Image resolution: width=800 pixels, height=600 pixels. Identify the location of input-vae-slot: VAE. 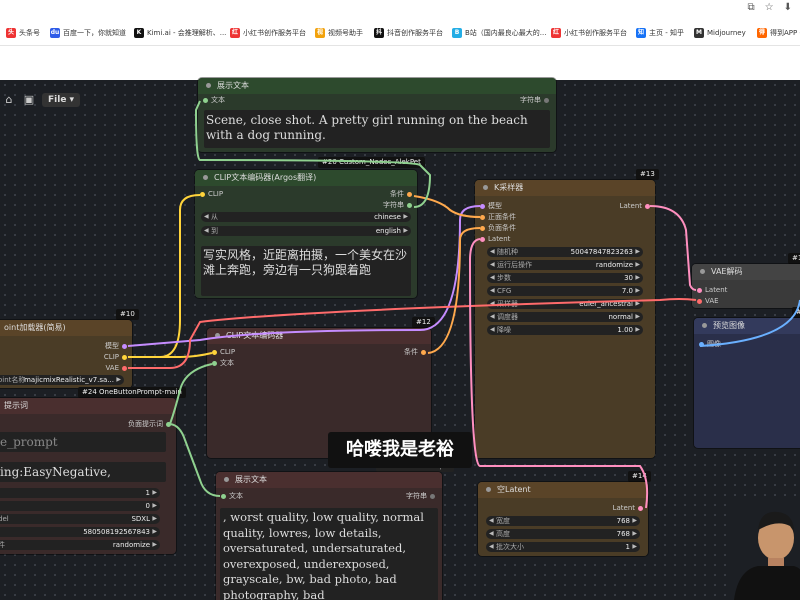
(706, 301).